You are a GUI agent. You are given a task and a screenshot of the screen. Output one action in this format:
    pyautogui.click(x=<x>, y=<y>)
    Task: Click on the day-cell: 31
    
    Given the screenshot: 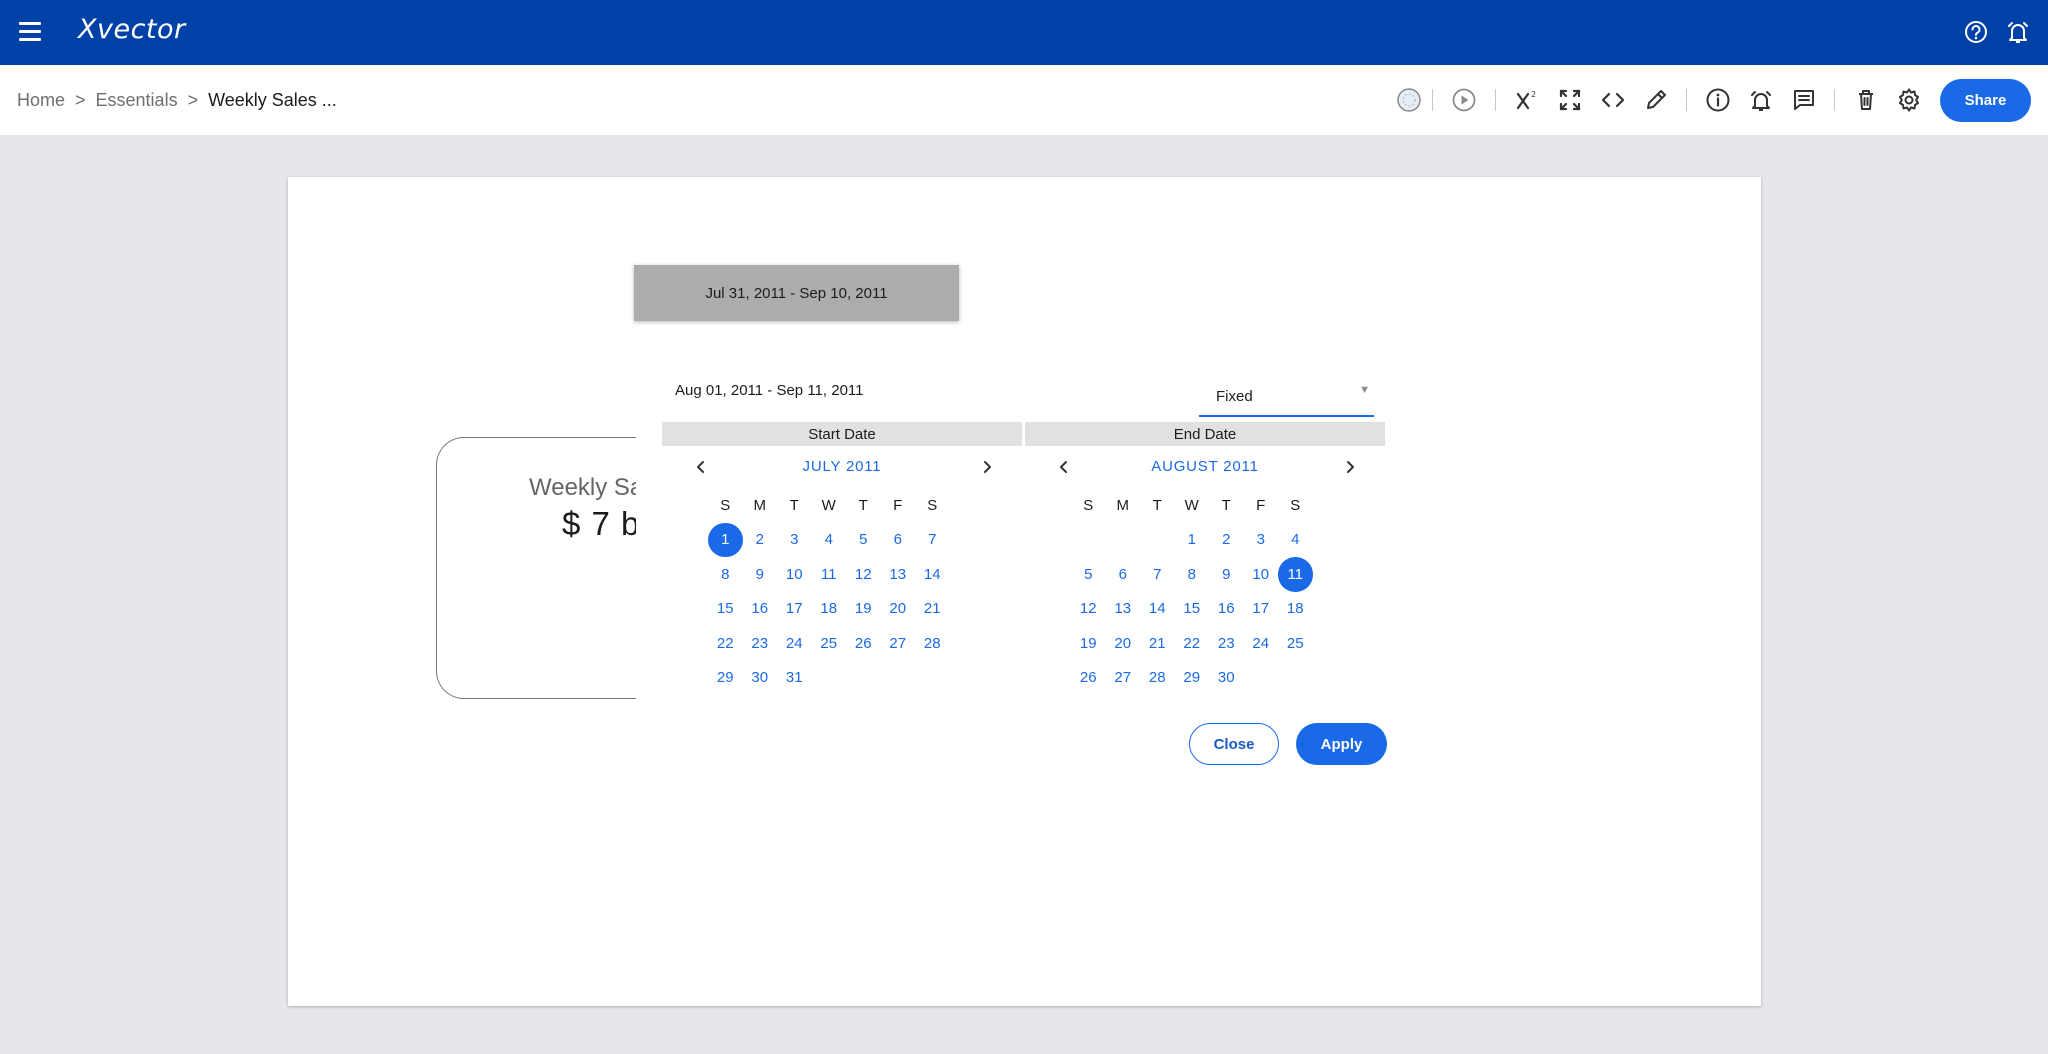 What is the action you would take?
    pyautogui.click(x=794, y=678)
    